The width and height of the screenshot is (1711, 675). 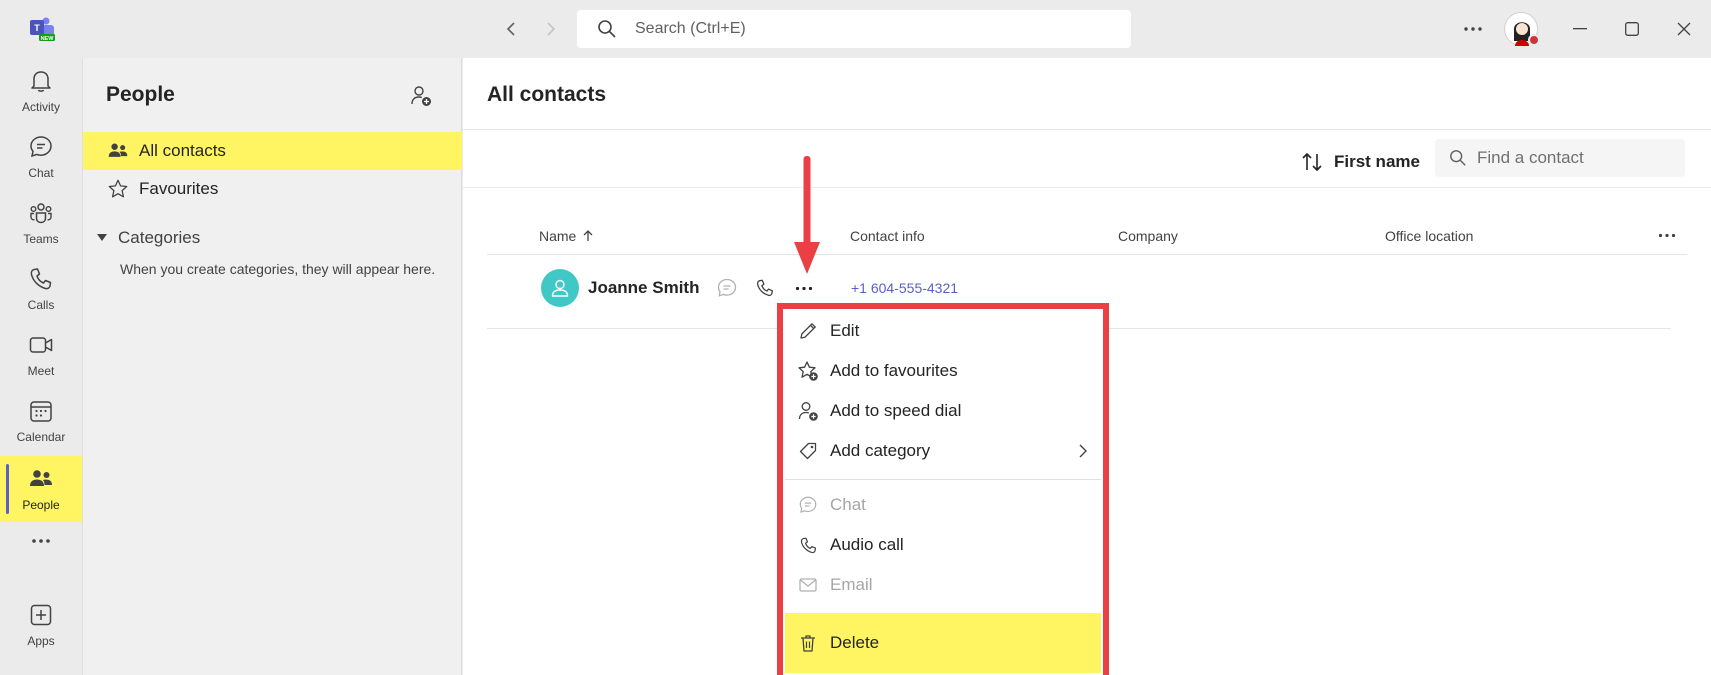 What do you see at coordinates (643, 288) in the screenshot?
I see `contact-name: Joanne Smith` at bounding box center [643, 288].